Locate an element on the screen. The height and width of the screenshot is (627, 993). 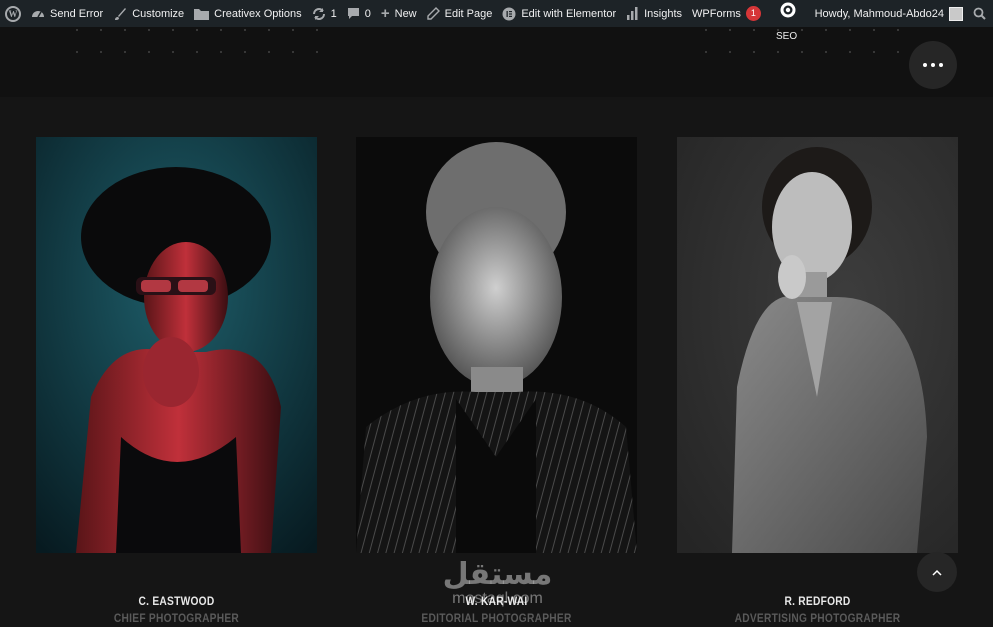
gear-icon is located at coordinates (788, 10).